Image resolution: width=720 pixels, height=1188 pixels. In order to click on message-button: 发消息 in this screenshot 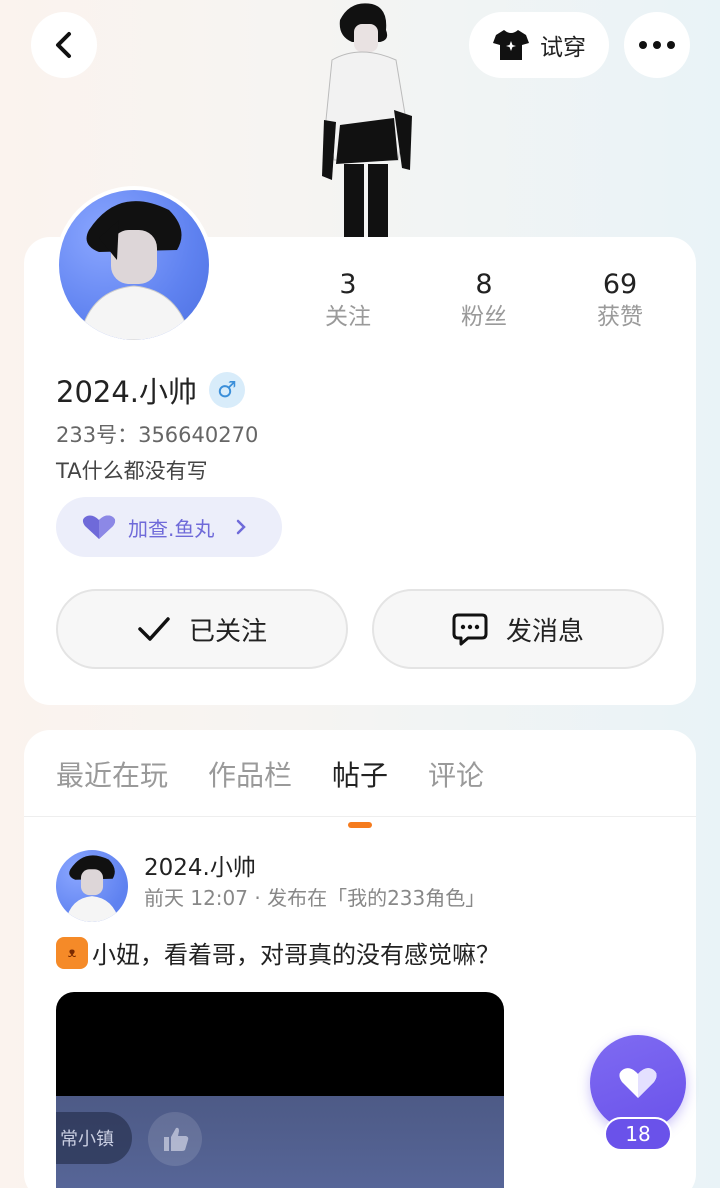, I will do `click(518, 629)`.